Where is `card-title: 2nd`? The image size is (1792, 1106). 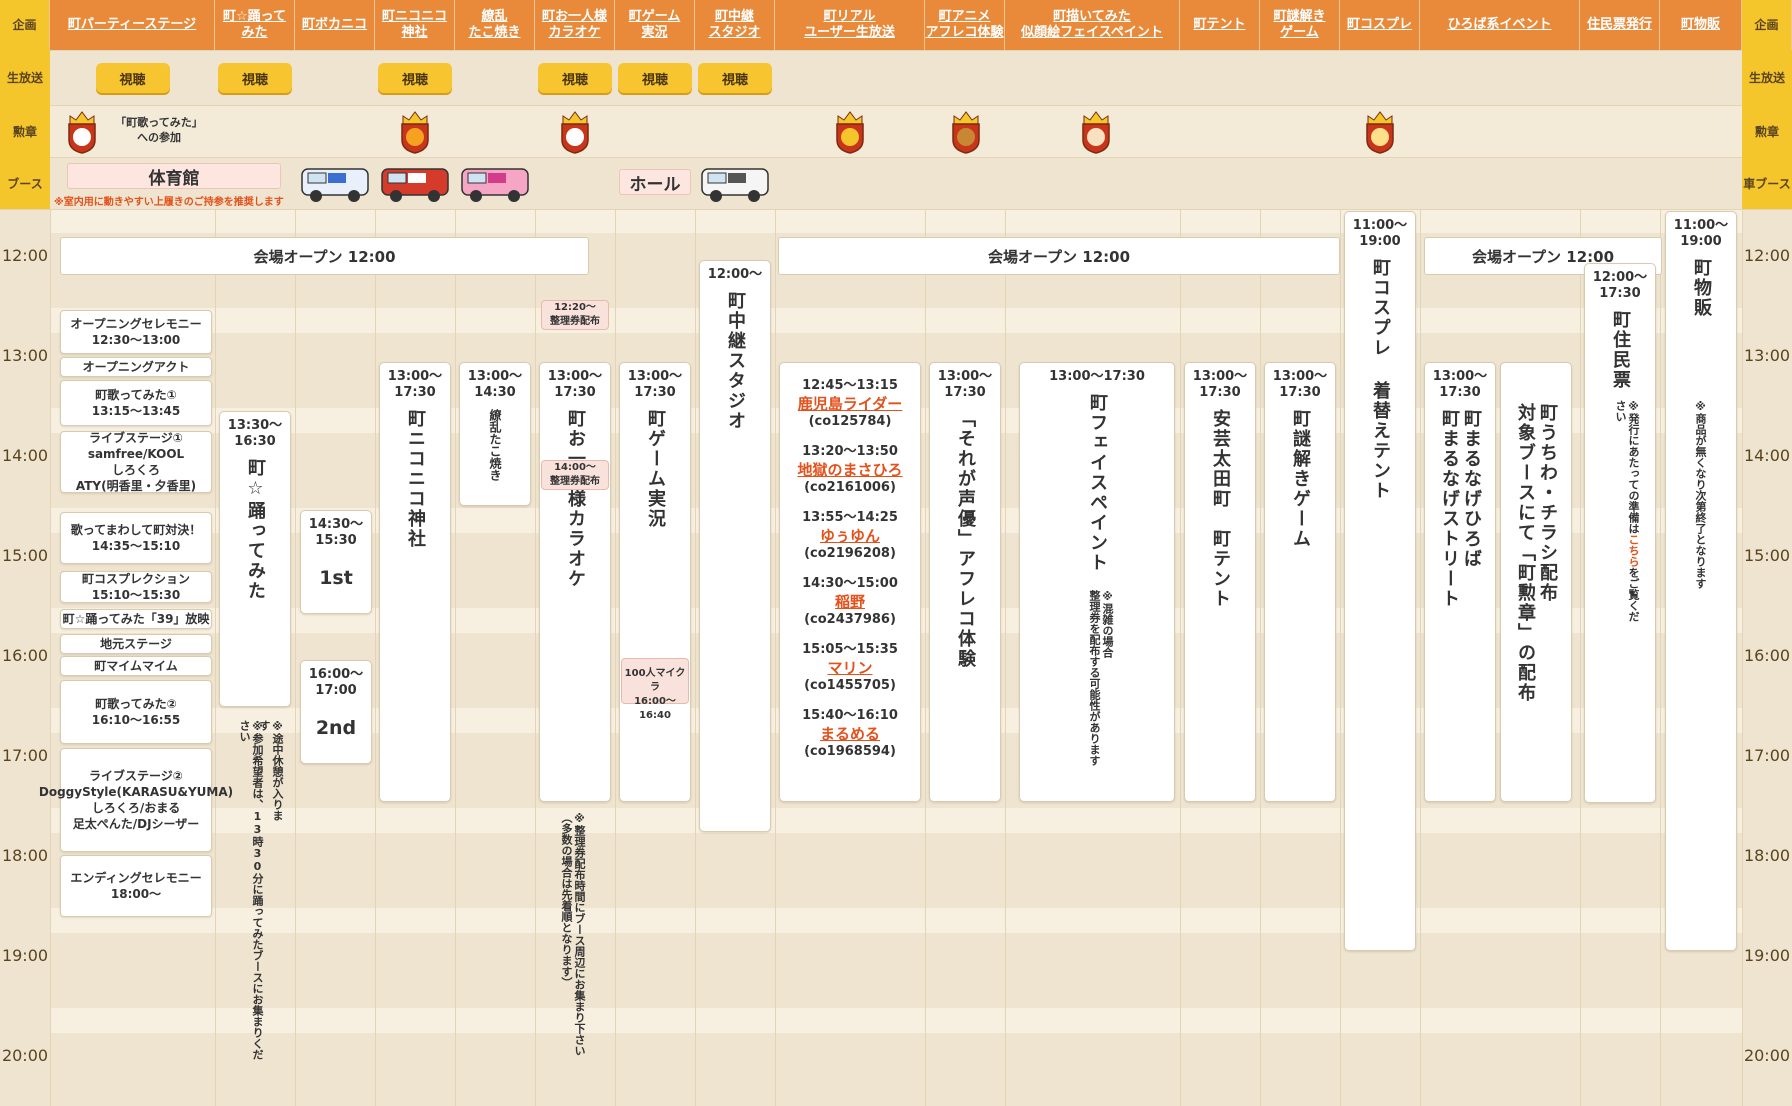
card-title: 2nd is located at coordinates (336, 728).